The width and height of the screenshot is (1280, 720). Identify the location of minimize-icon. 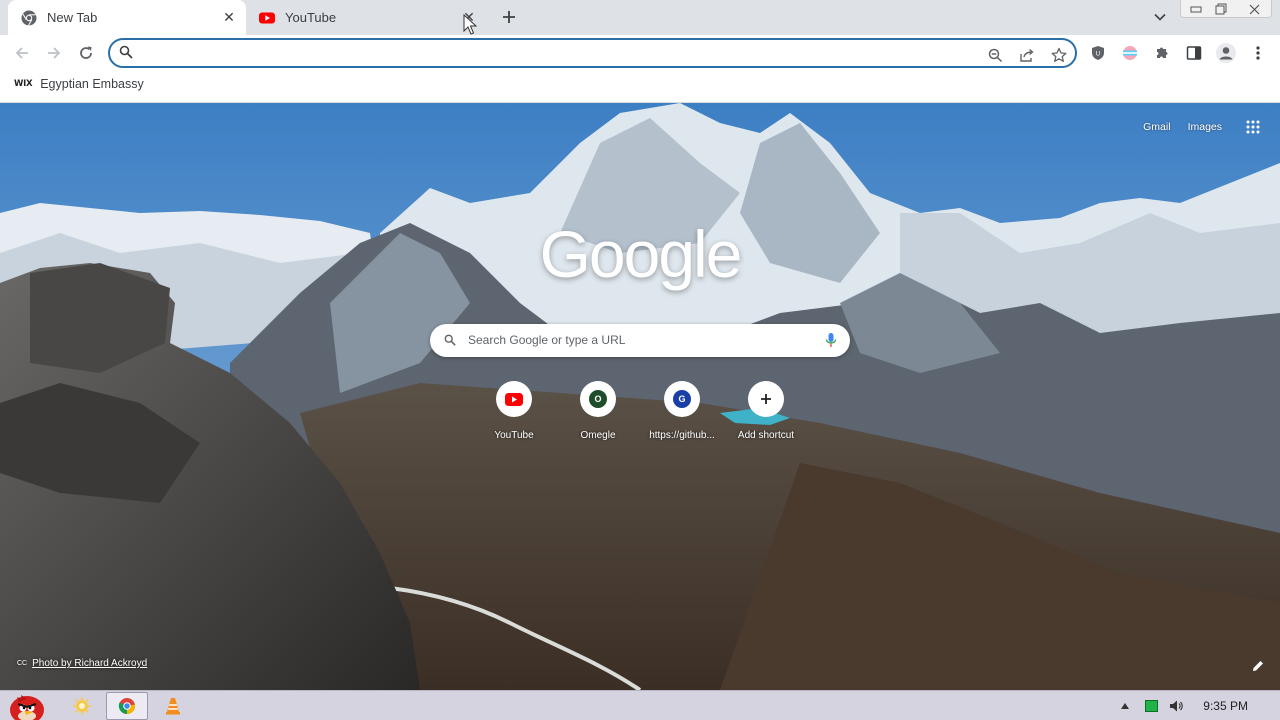
(1196, 9).